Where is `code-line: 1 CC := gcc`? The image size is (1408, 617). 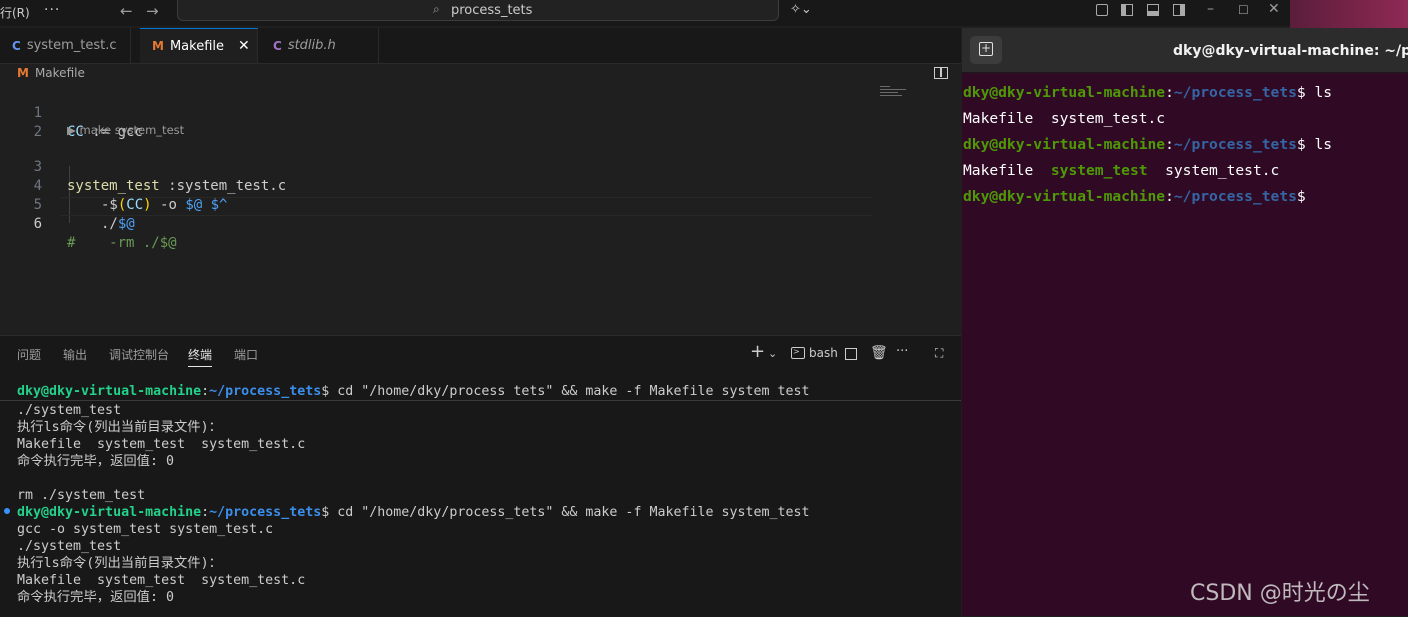 code-line: 1 CC := gcc is located at coordinates (450, 112).